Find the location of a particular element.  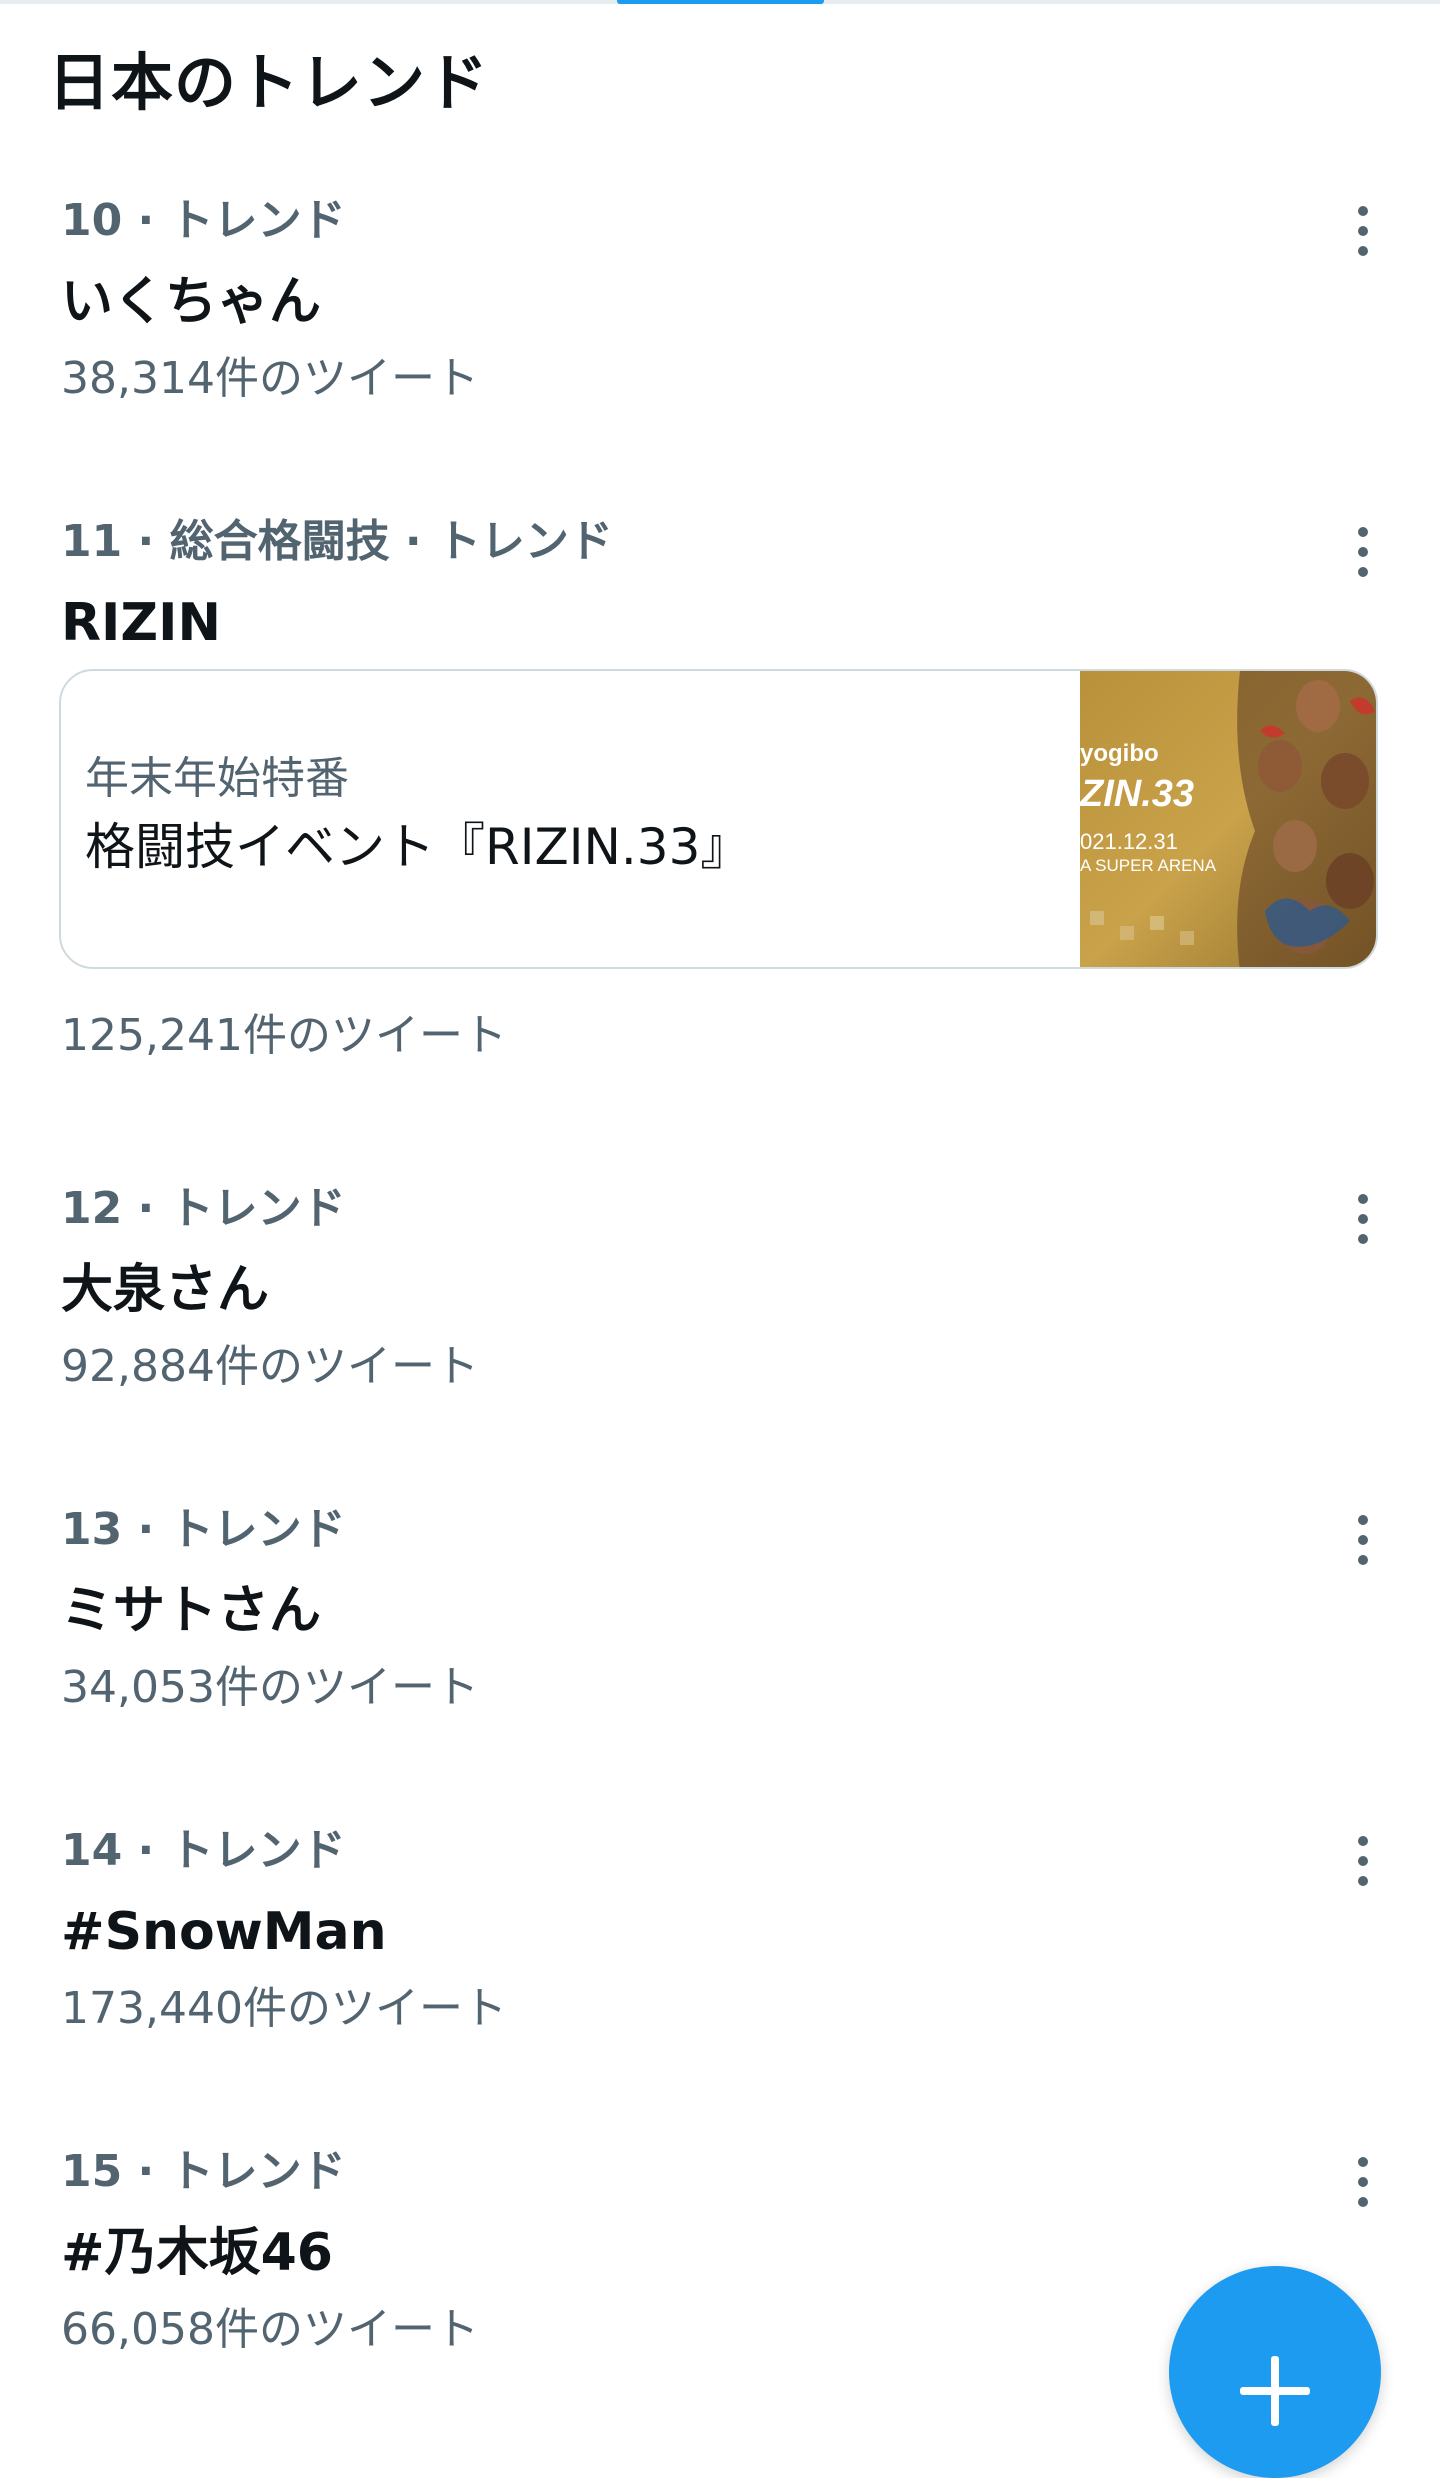

trend-meta: 15 · トレンド is located at coordinates (203, 2171).